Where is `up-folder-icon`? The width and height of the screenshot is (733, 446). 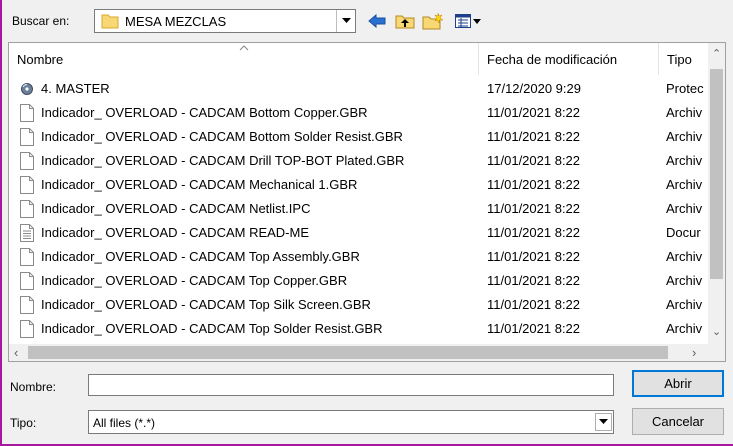
up-folder-icon is located at coordinates (405, 22).